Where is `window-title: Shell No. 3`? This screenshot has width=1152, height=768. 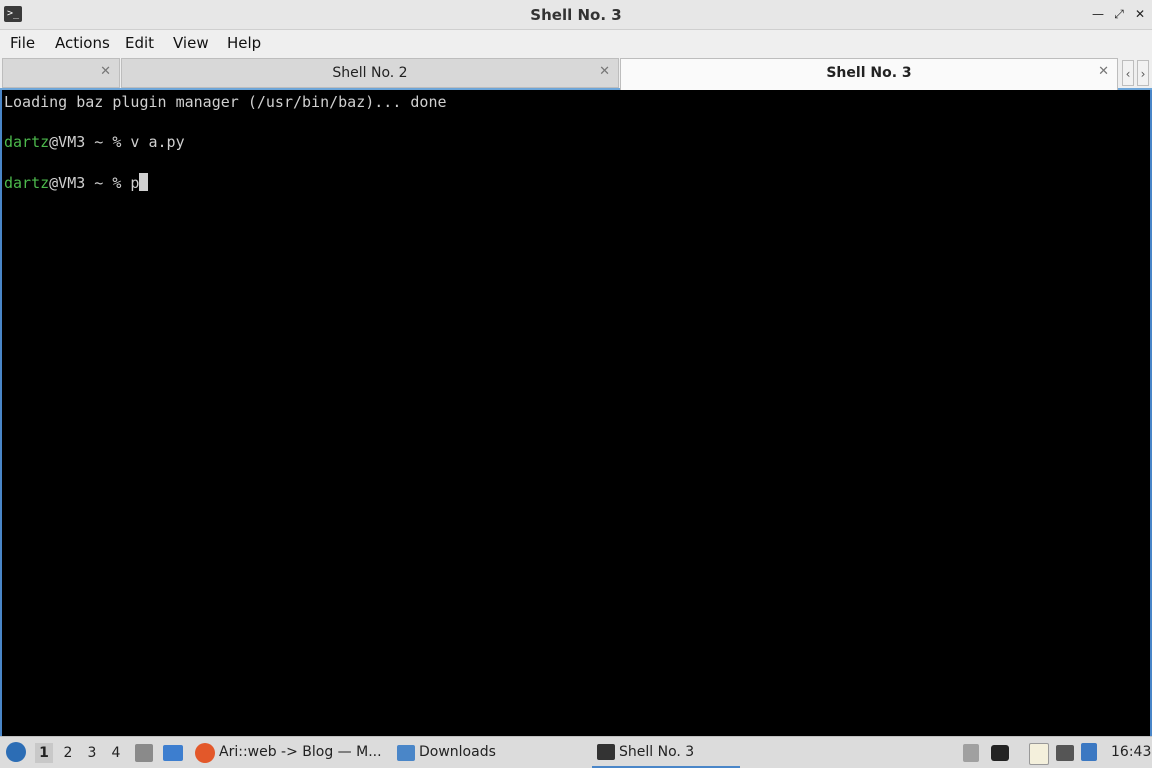 window-title: Shell No. 3 is located at coordinates (576, 15).